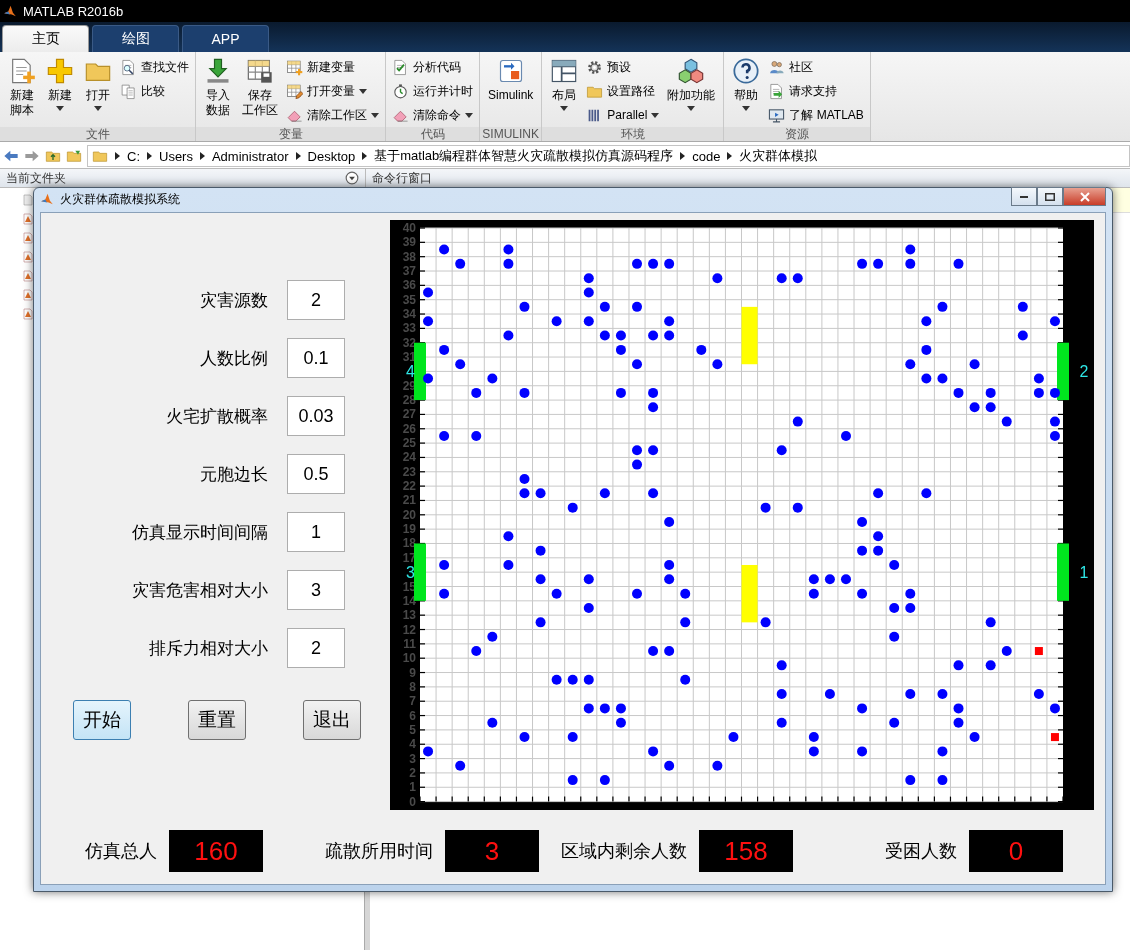 Image resolution: width=1130 pixels, height=950 pixels. What do you see at coordinates (409, 285) in the screenshot?
I see `row-number: 36` at bounding box center [409, 285].